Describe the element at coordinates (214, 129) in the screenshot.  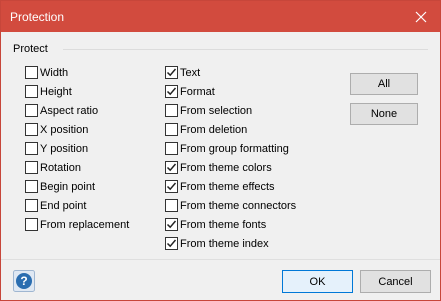
I see `checkbox-label: From deletion` at that location.